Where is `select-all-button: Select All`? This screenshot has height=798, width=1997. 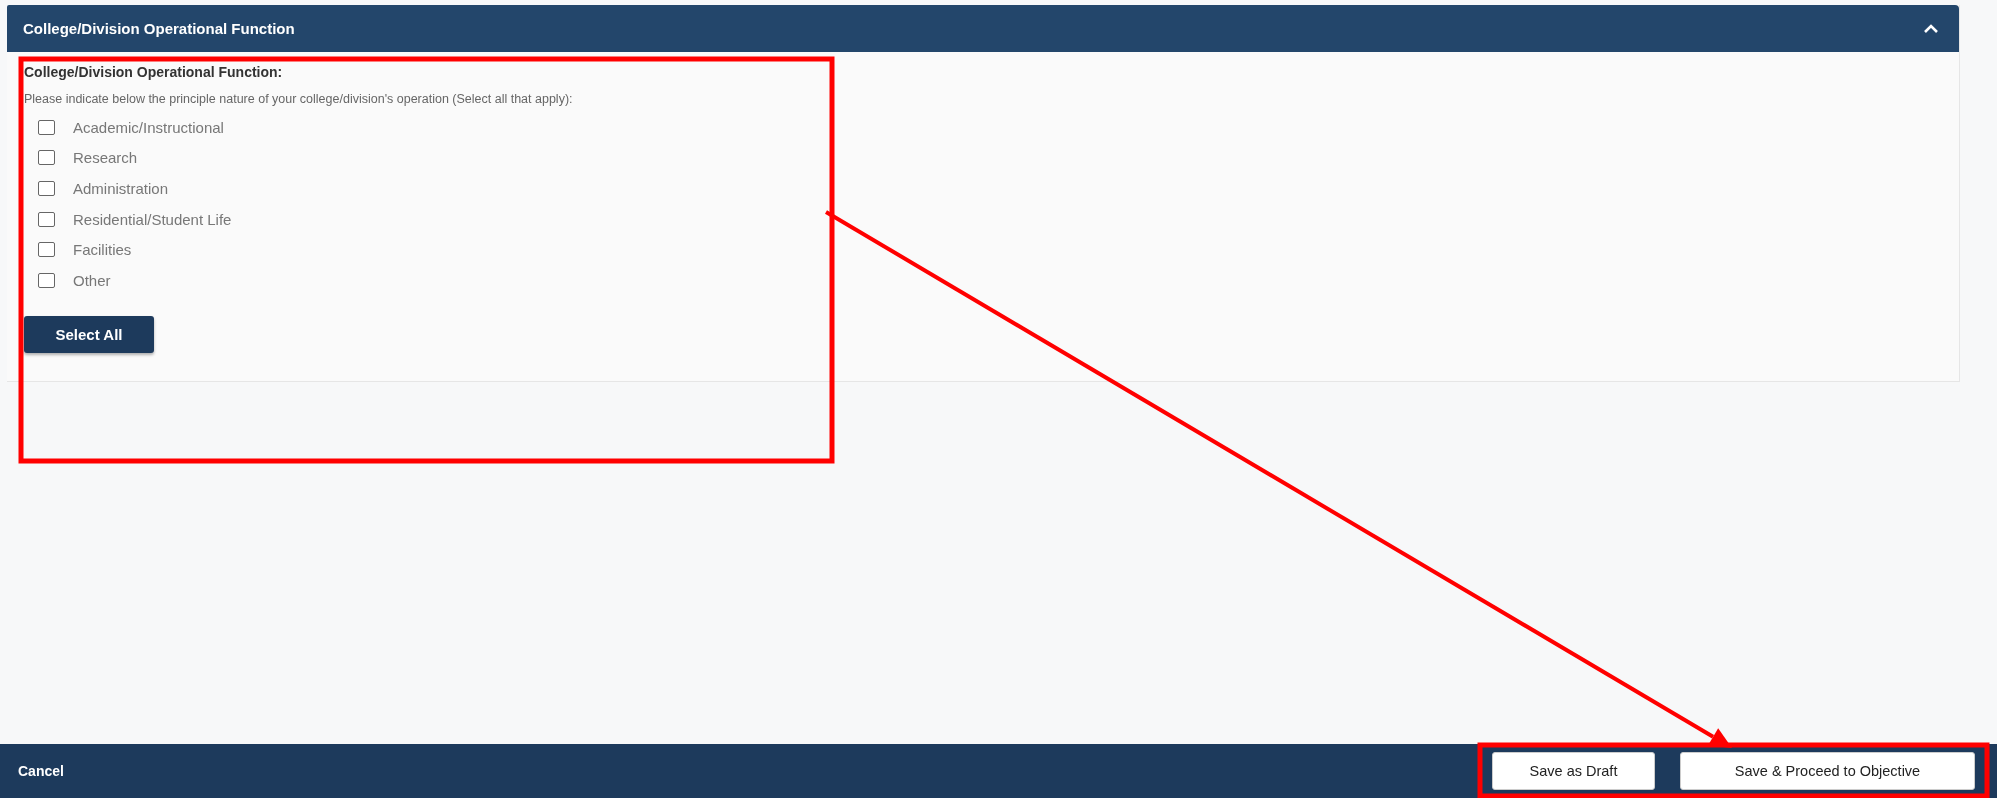 select-all-button: Select All is located at coordinates (89, 334).